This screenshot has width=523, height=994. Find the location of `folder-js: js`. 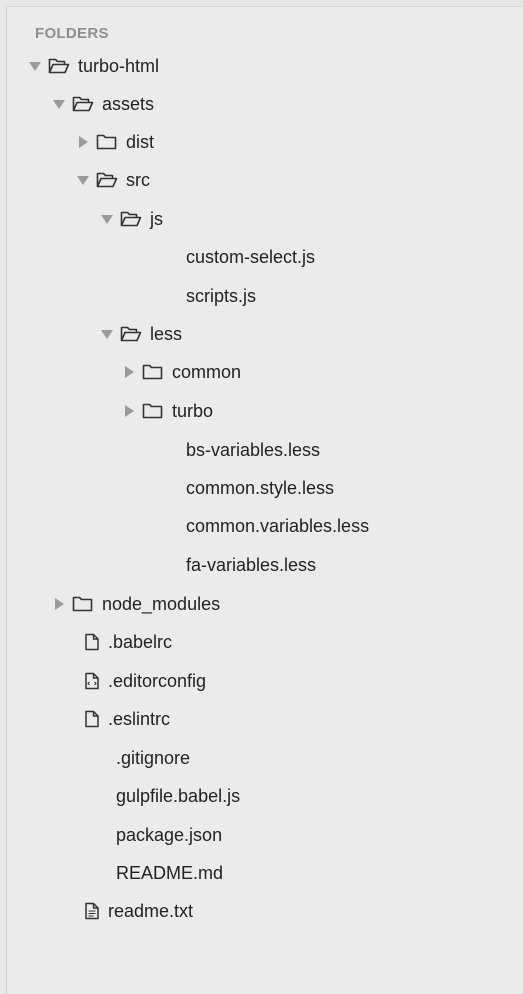

folder-js: js is located at coordinates (131, 219).